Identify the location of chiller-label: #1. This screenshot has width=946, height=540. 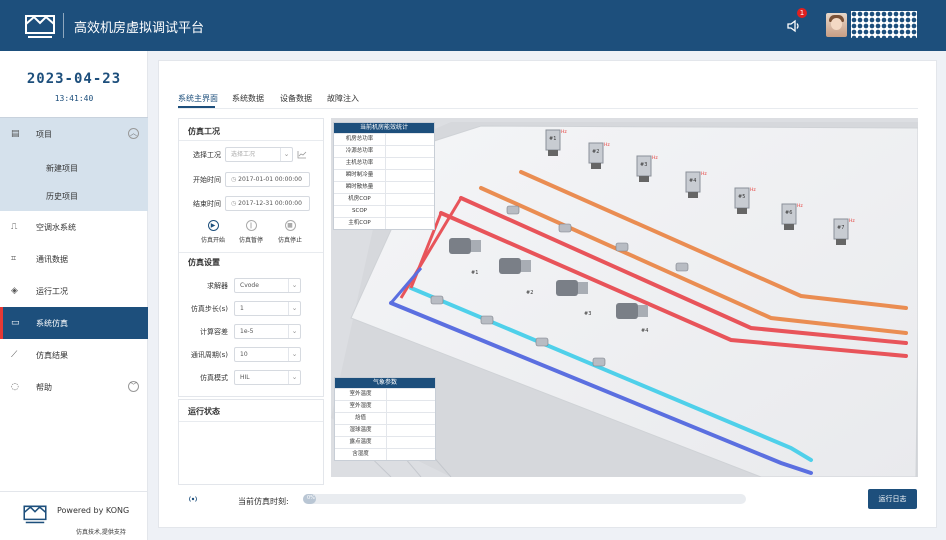
(474, 273).